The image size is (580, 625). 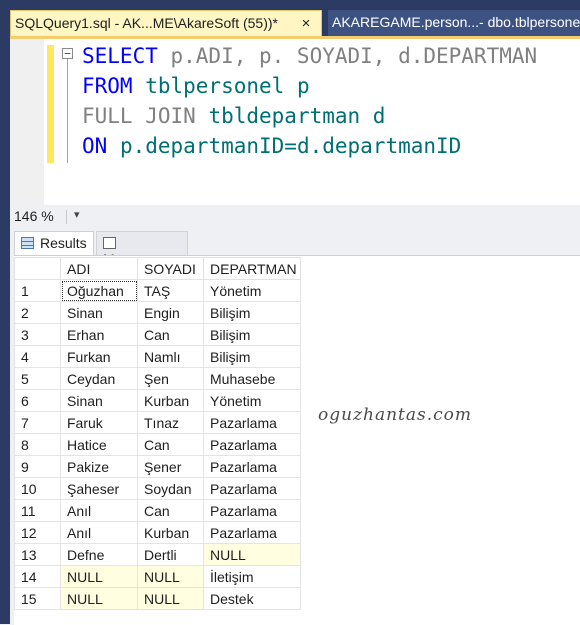 I want to click on row-number: 9, so click(x=37, y=466).